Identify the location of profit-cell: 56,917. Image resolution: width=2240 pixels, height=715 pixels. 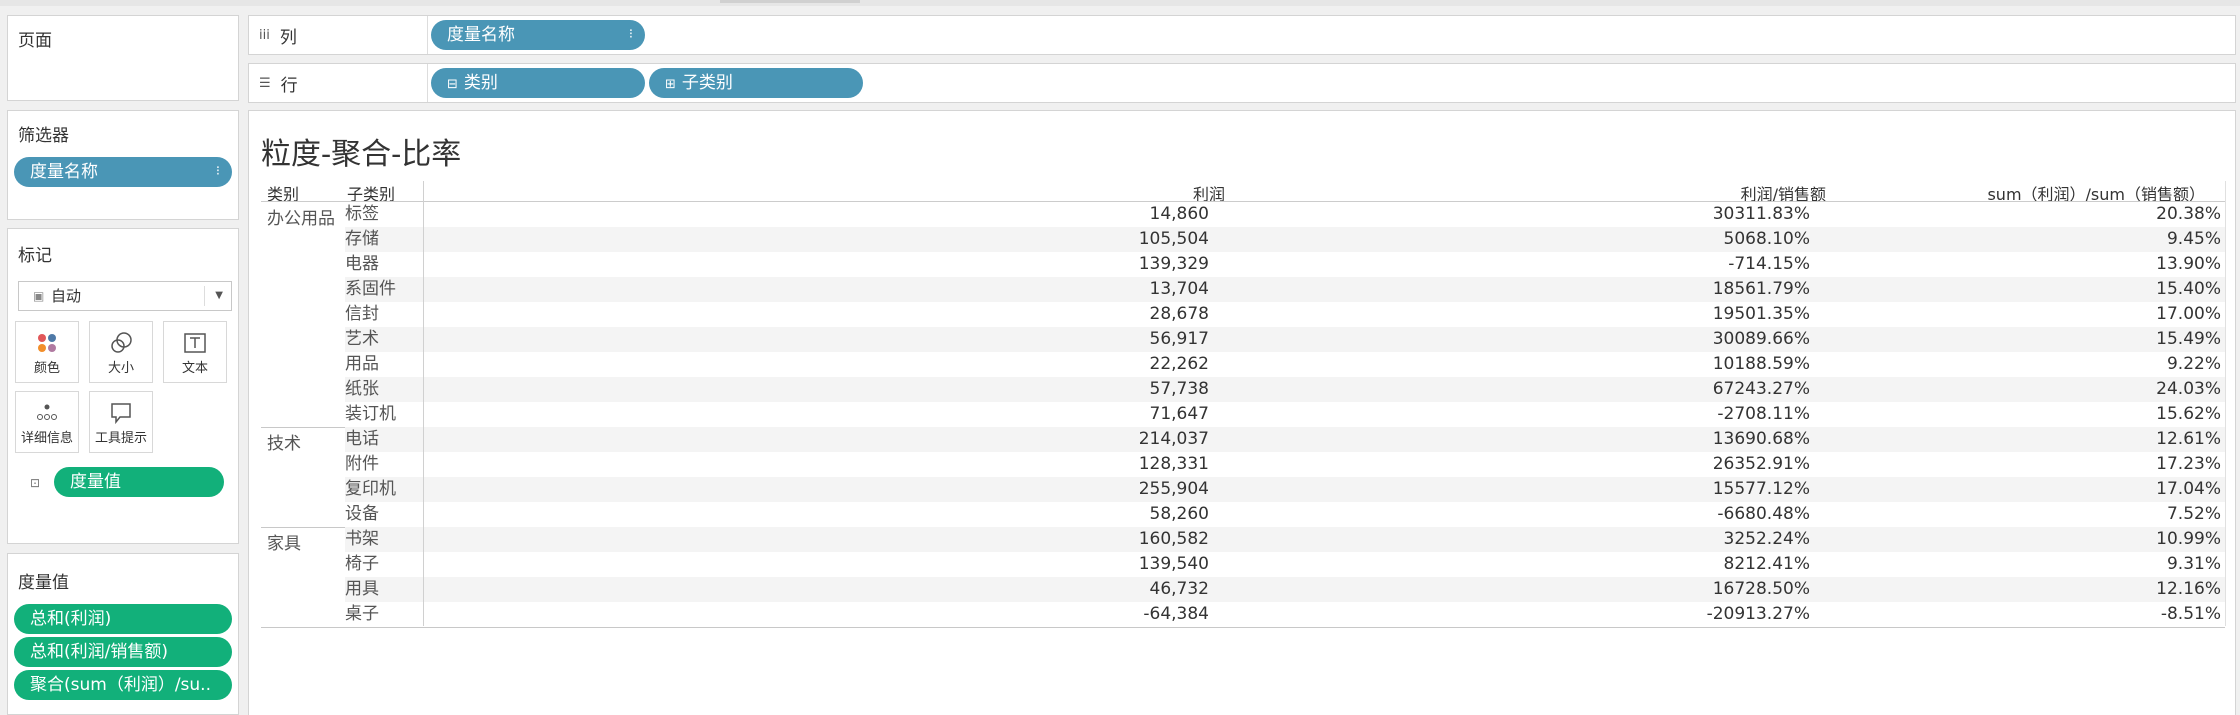
(1179, 339).